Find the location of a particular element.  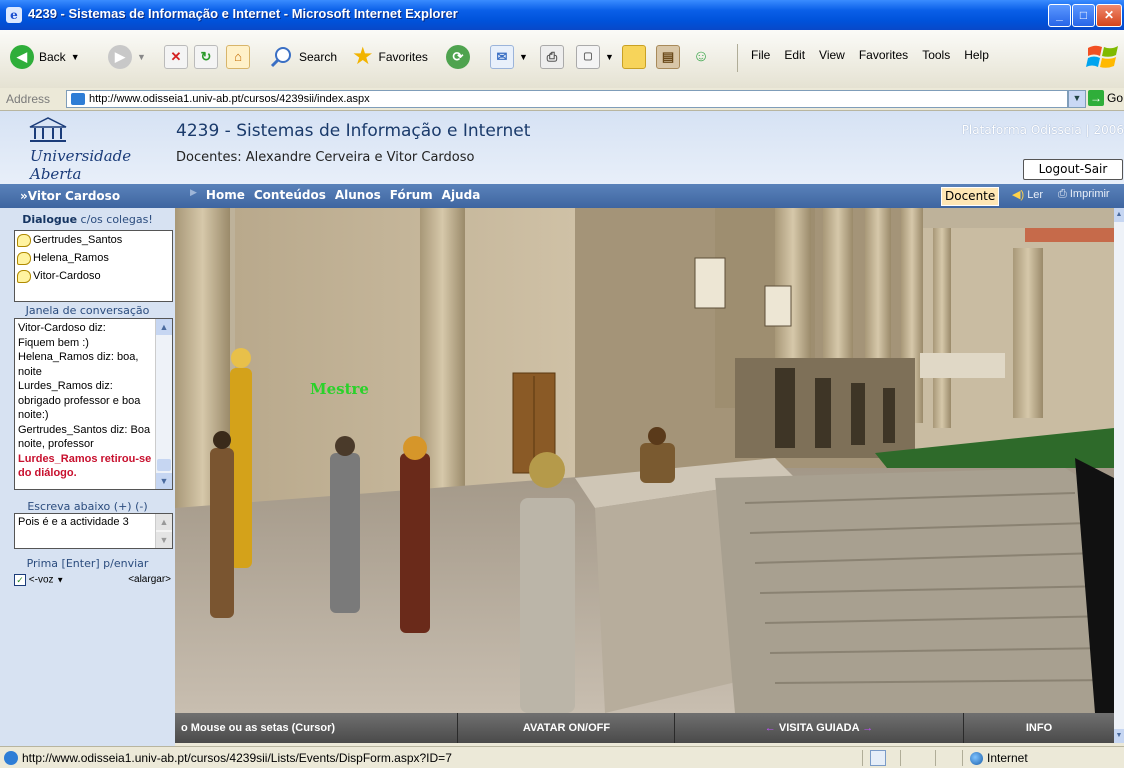

list-item: Gertrudes_Santos is located at coordinates (93, 240).